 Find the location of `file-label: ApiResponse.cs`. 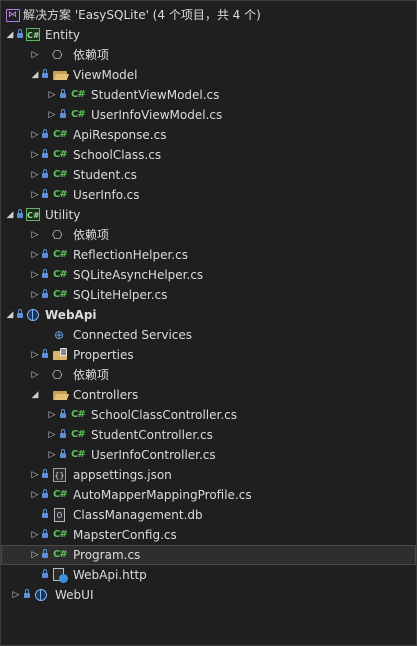

file-label: ApiResponse.cs is located at coordinates (120, 135).